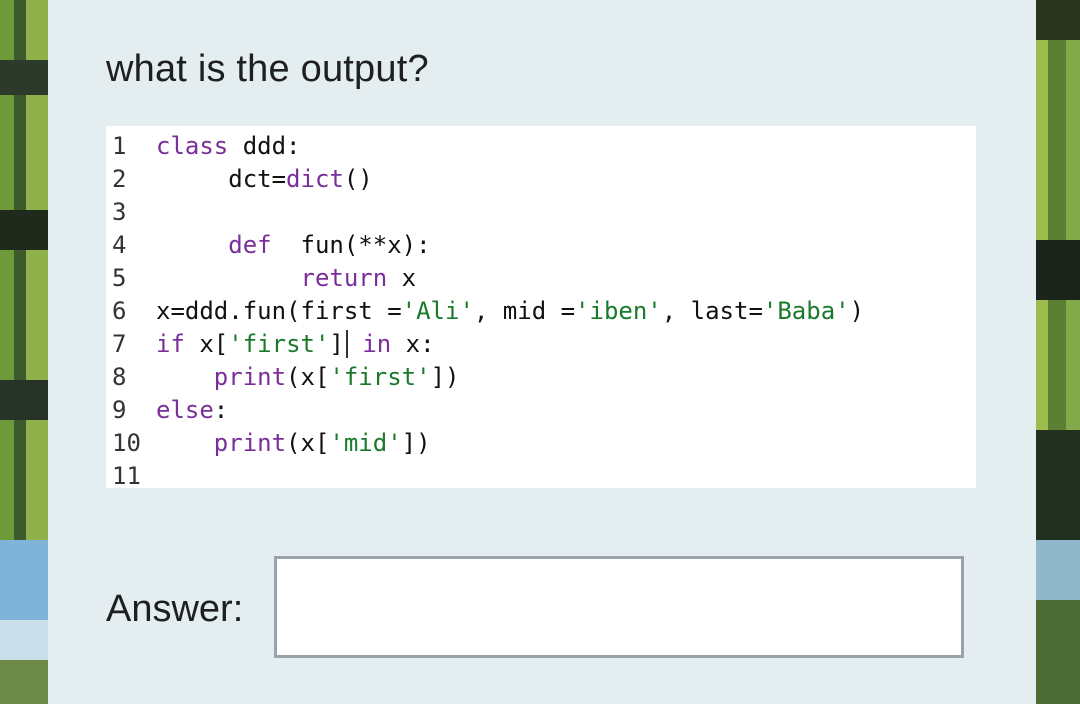 The height and width of the screenshot is (704, 1080). Describe the element at coordinates (199, 146) in the screenshot. I see `code-keyword: class` at that location.